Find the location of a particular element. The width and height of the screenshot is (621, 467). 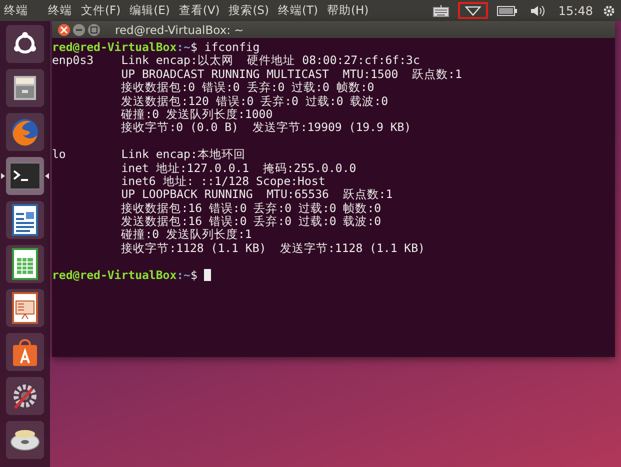

volume-icon is located at coordinates (538, 10).